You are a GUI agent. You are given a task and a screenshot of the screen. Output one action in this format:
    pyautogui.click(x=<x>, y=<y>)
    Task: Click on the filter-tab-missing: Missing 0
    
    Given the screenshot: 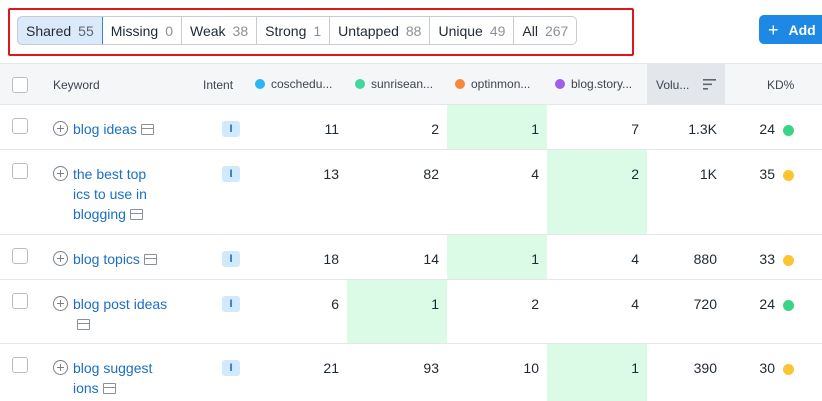 What is the action you would take?
    pyautogui.click(x=142, y=30)
    